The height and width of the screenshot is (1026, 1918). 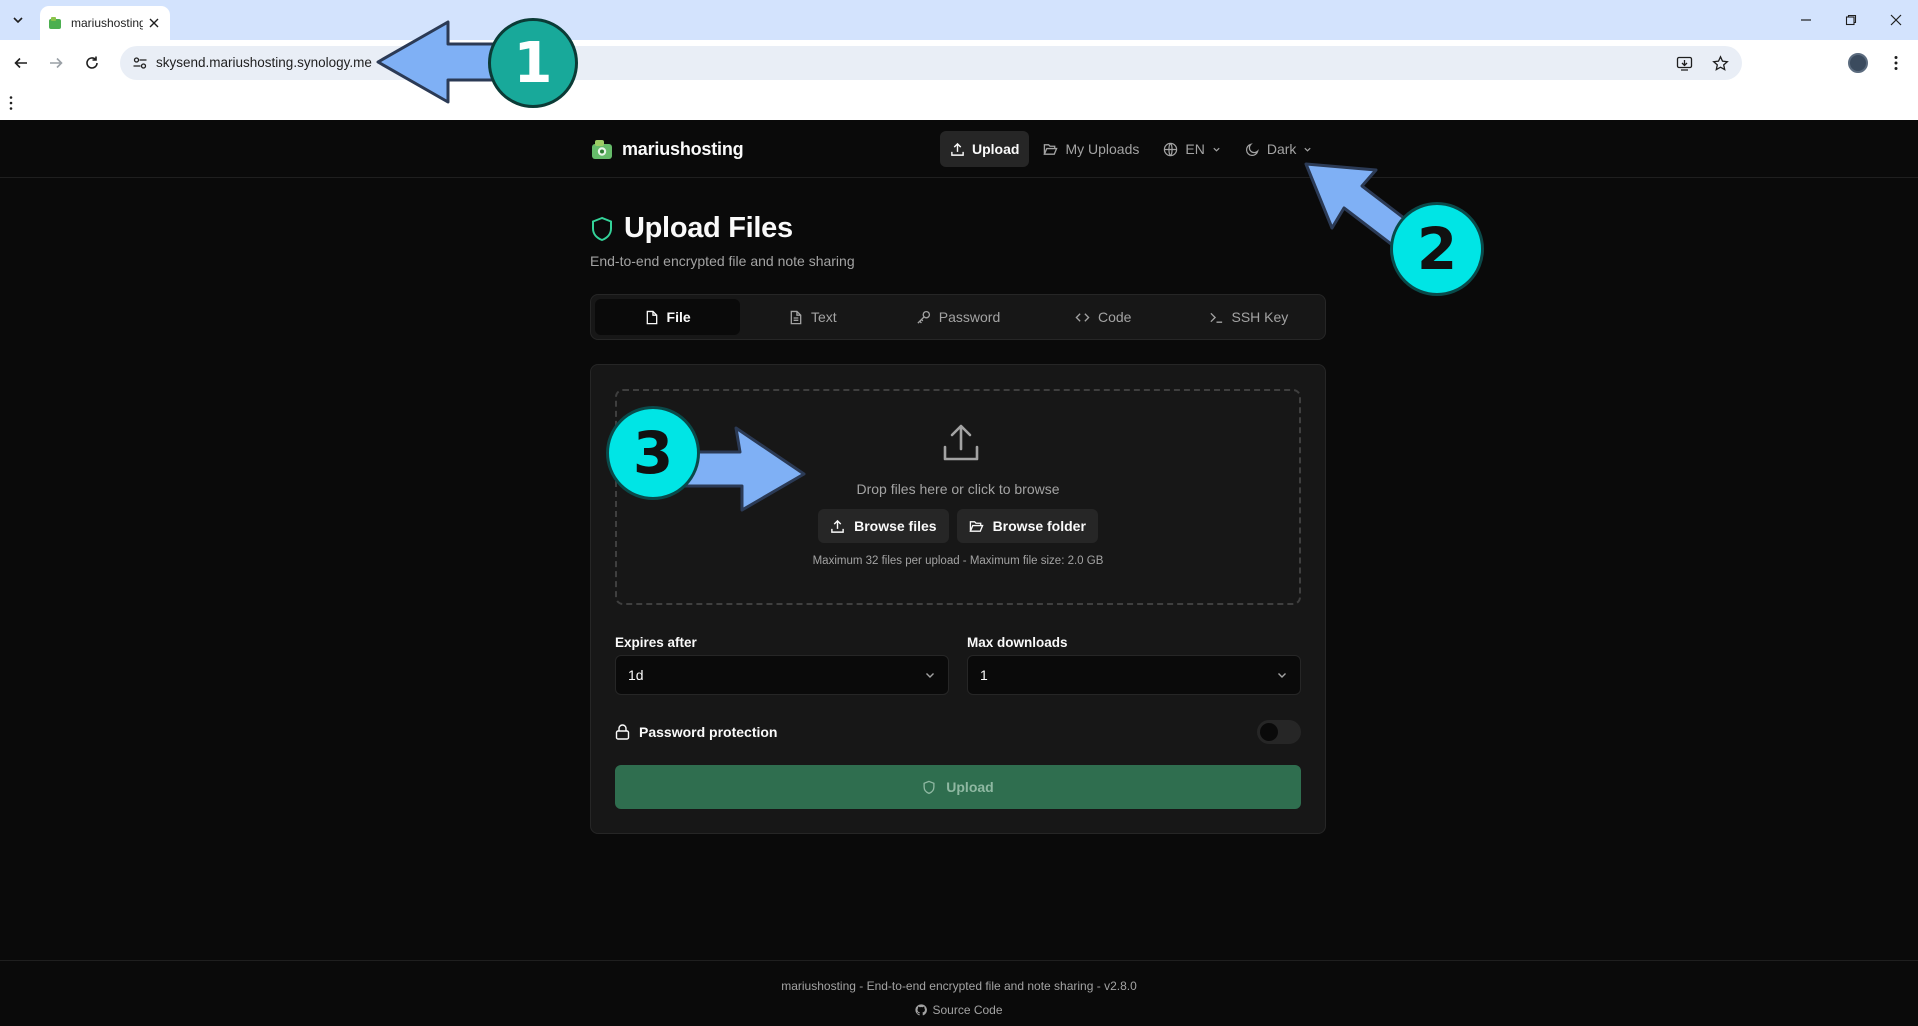 What do you see at coordinates (1437, 249) in the screenshot?
I see `annotation-badge-2: 2` at bounding box center [1437, 249].